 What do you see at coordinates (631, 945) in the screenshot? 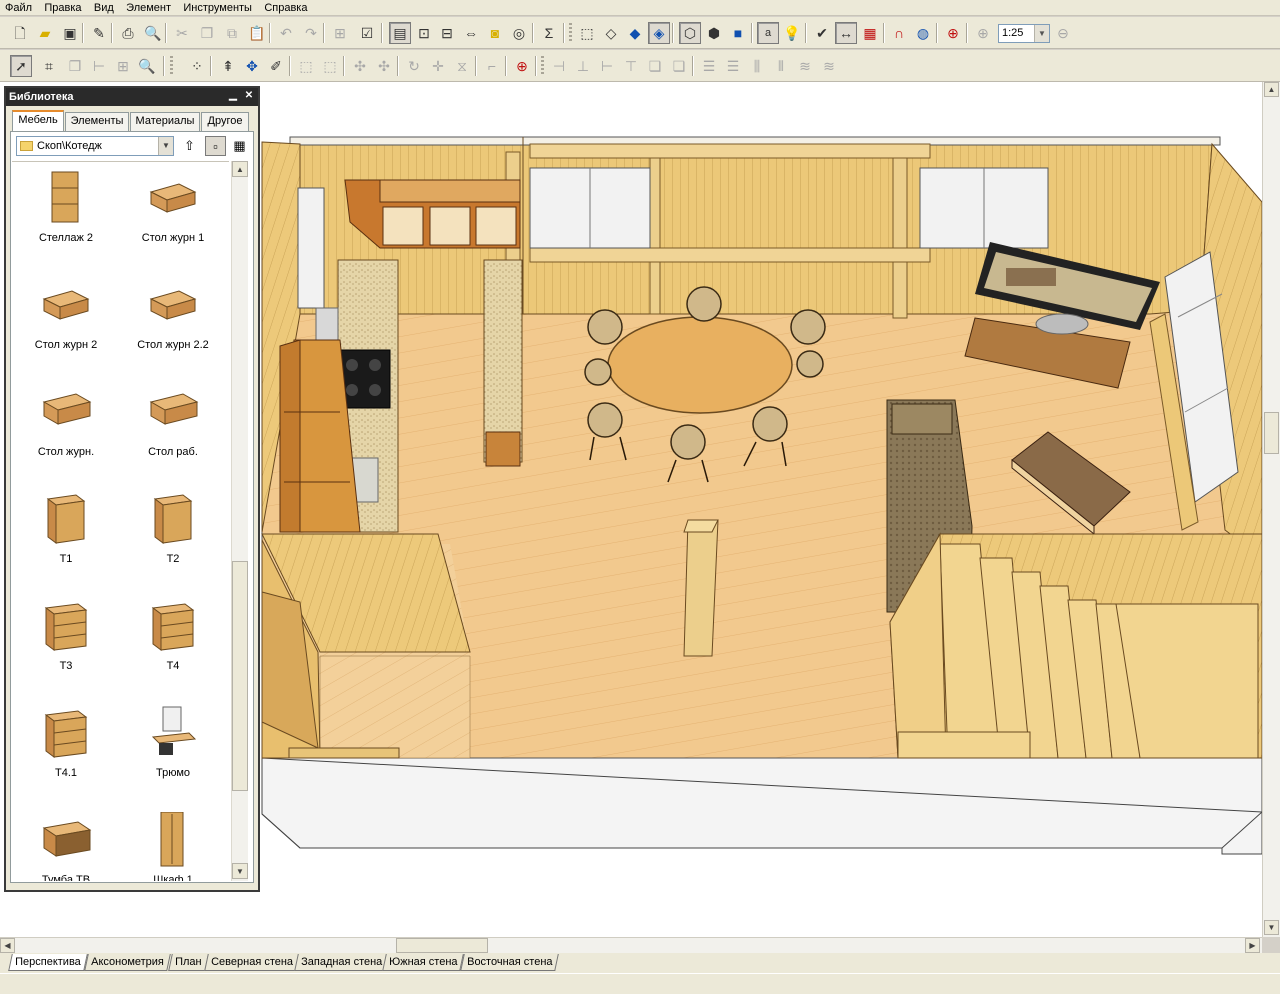
I see `viewport-horizontal-scrollbar: ◀ ▶` at bounding box center [631, 945].